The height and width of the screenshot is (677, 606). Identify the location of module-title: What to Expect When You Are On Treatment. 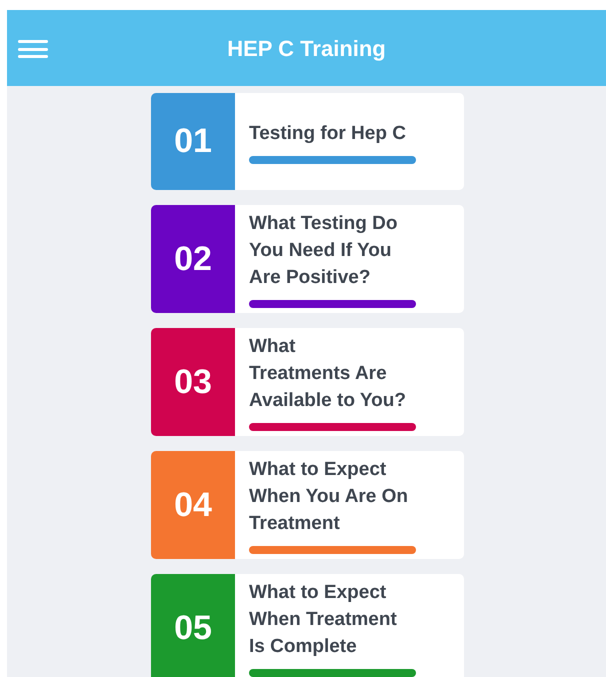
(329, 497).